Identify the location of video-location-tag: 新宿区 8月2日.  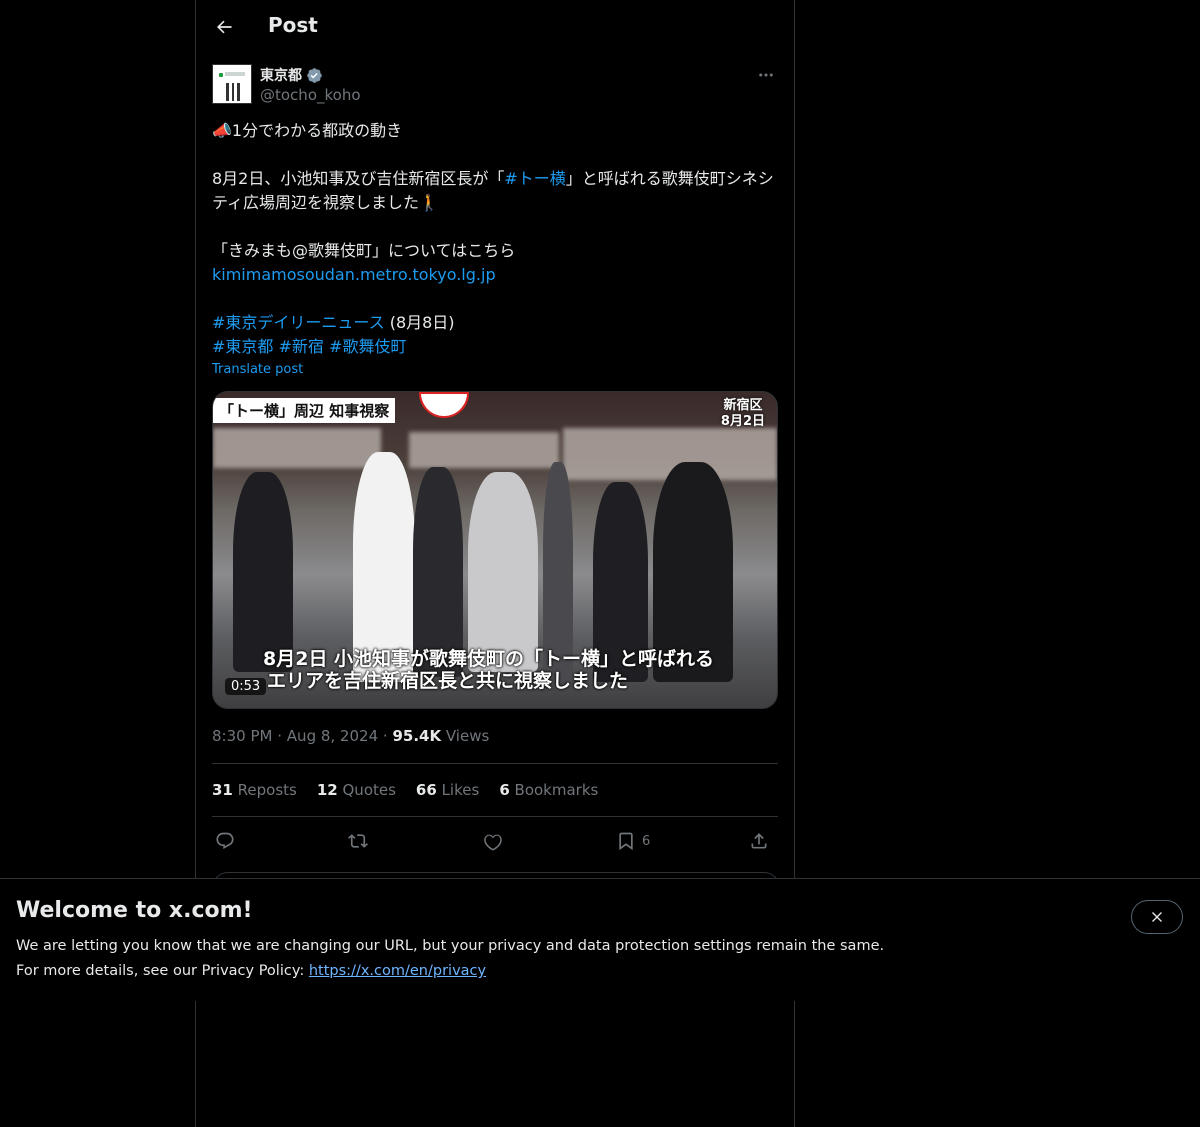
(742, 413).